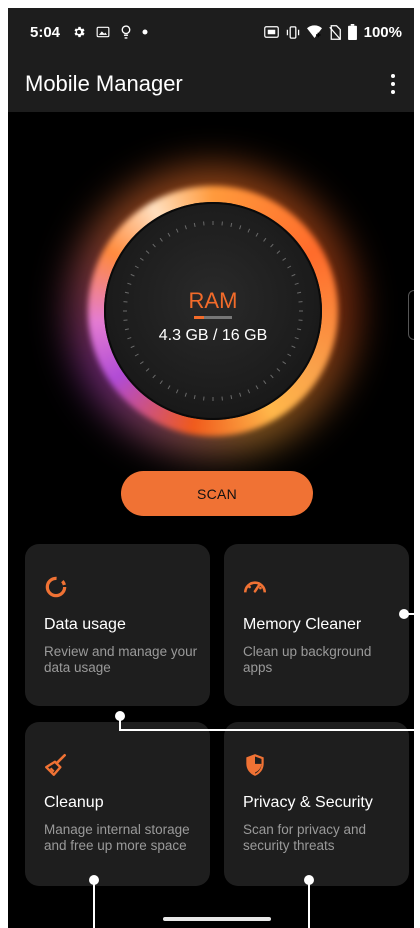 Image resolution: width=420 pixels, height=928 pixels. Describe the element at coordinates (211, 32) in the screenshot. I see `status-bar: 5:04 100%` at that location.